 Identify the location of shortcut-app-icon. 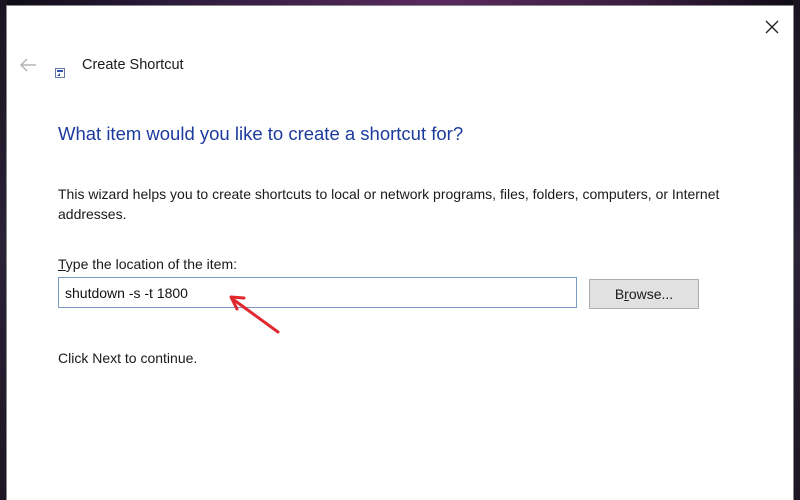
(60, 71).